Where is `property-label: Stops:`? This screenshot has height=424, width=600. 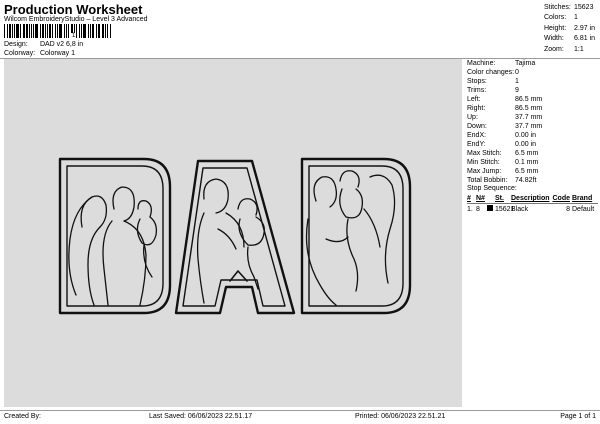
property-label: Stops: is located at coordinates (477, 81).